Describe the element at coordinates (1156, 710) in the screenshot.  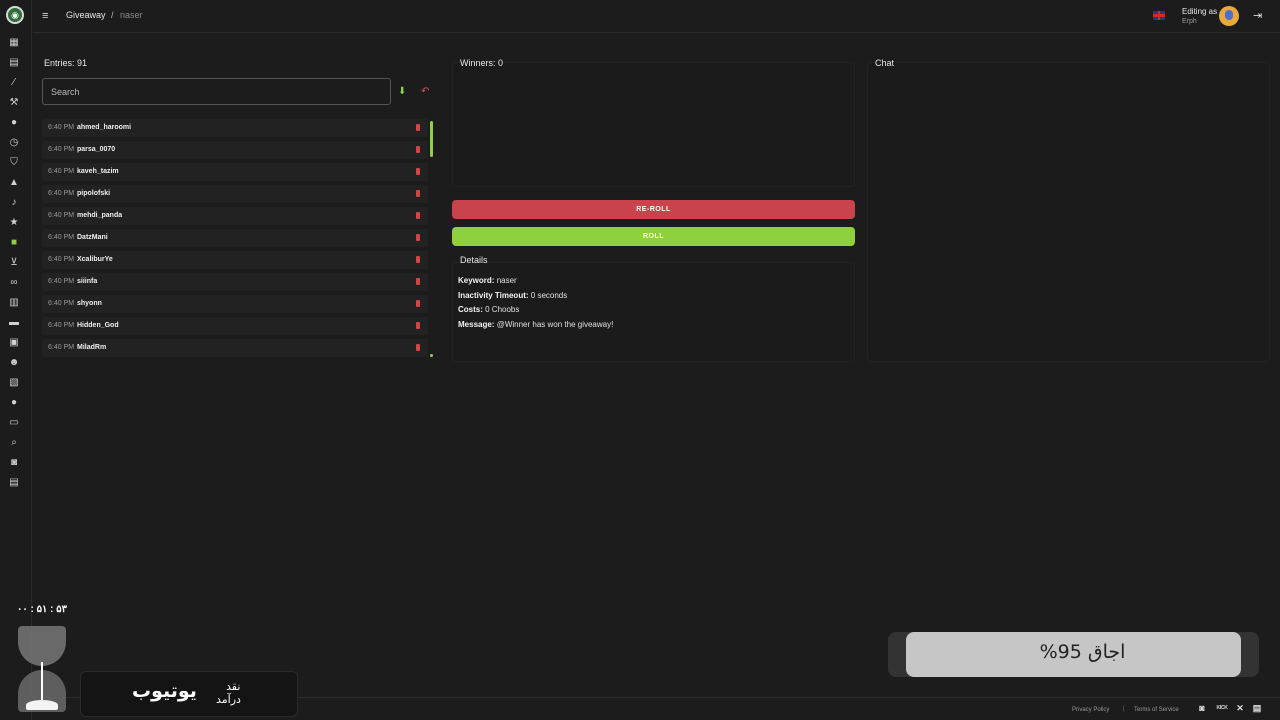
I see `terms-of-service-link: Terms of Service` at that location.